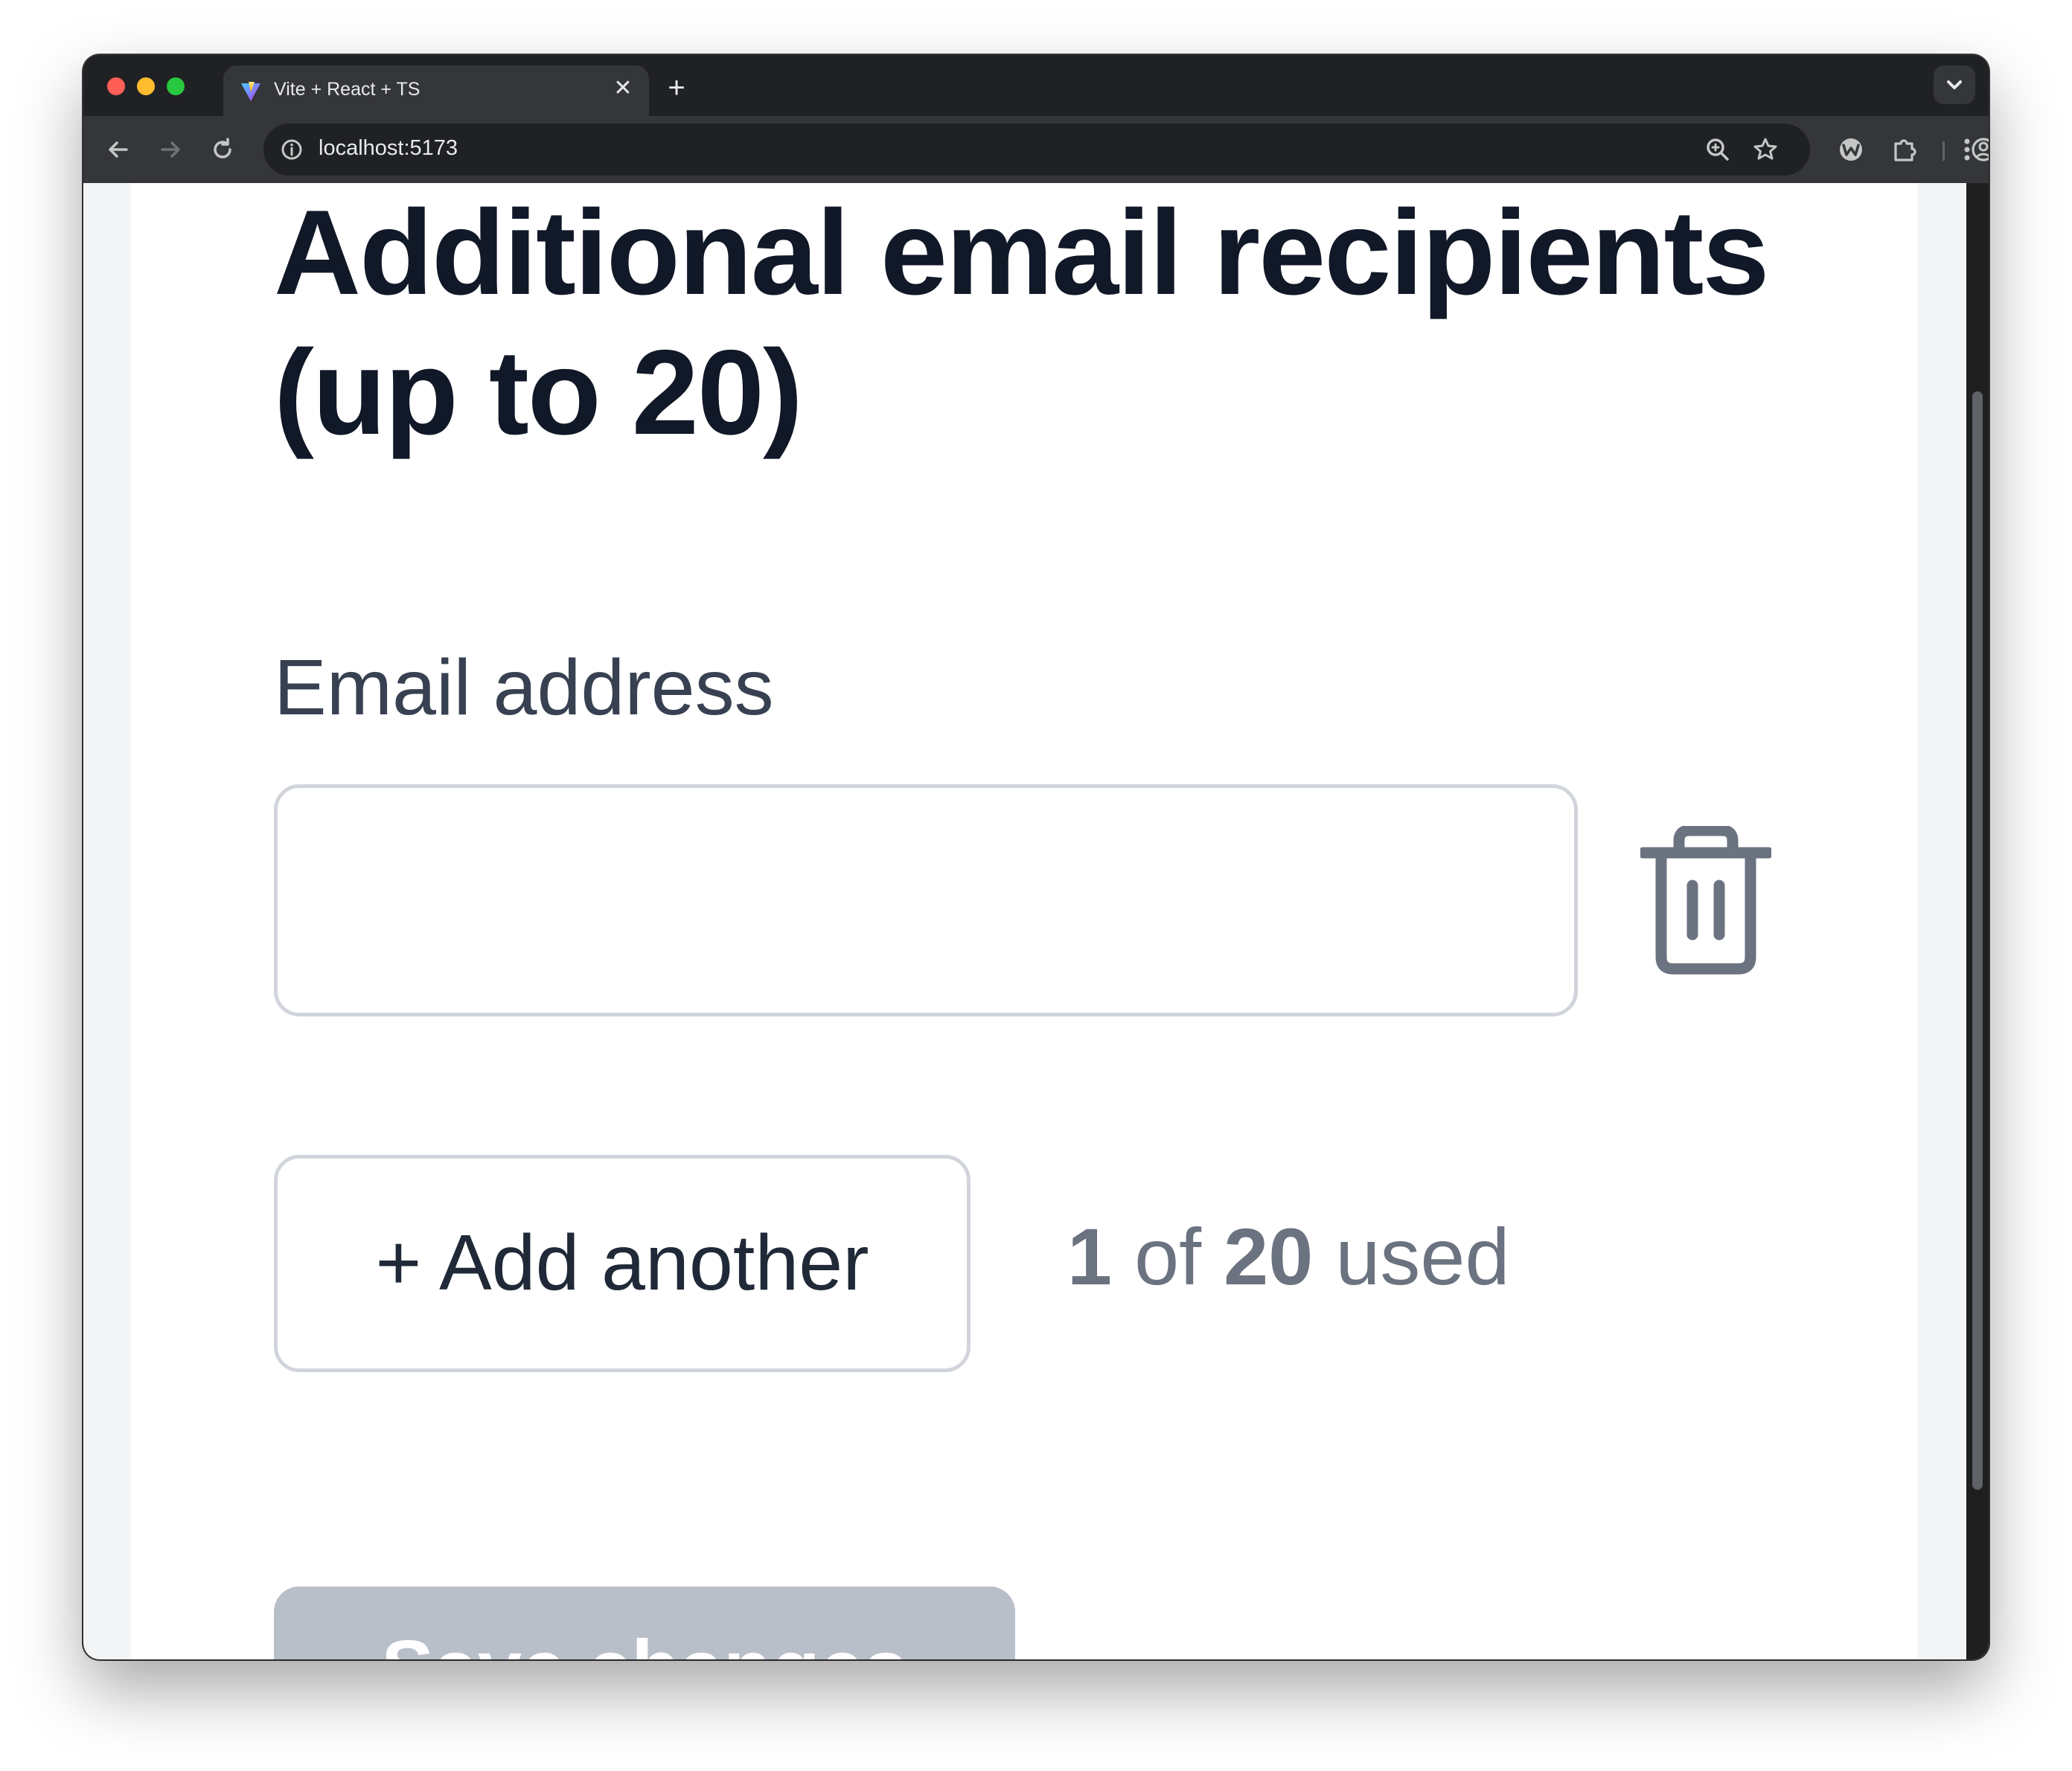  What do you see at coordinates (116, 86) in the screenshot?
I see `close-window-button` at bounding box center [116, 86].